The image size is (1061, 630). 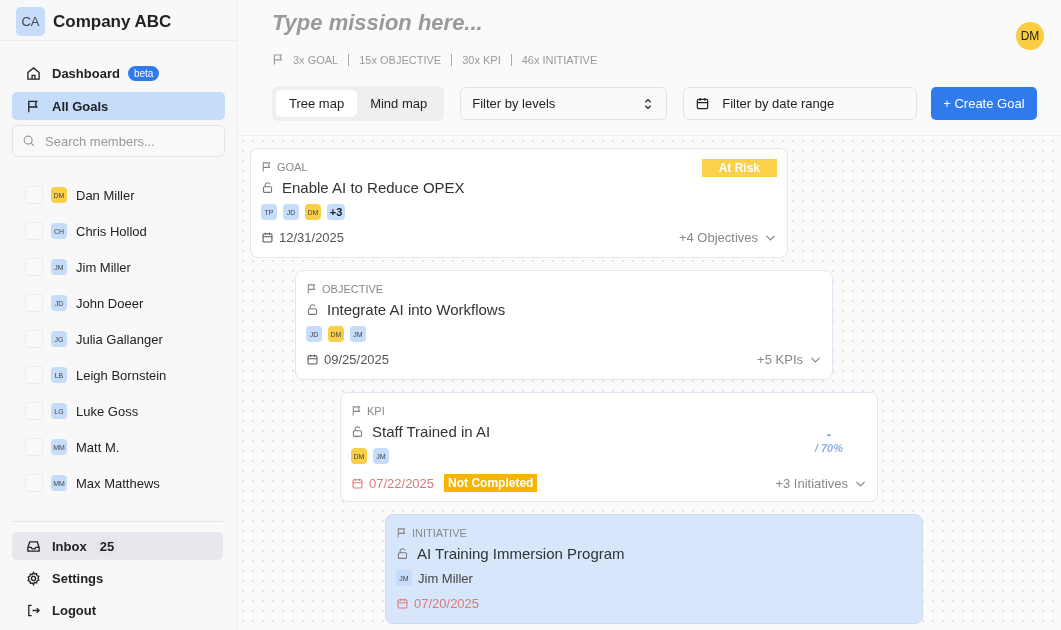 What do you see at coordinates (80, 106) in the screenshot?
I see `nav-label: All Goals` at bounding box center [80, 106].